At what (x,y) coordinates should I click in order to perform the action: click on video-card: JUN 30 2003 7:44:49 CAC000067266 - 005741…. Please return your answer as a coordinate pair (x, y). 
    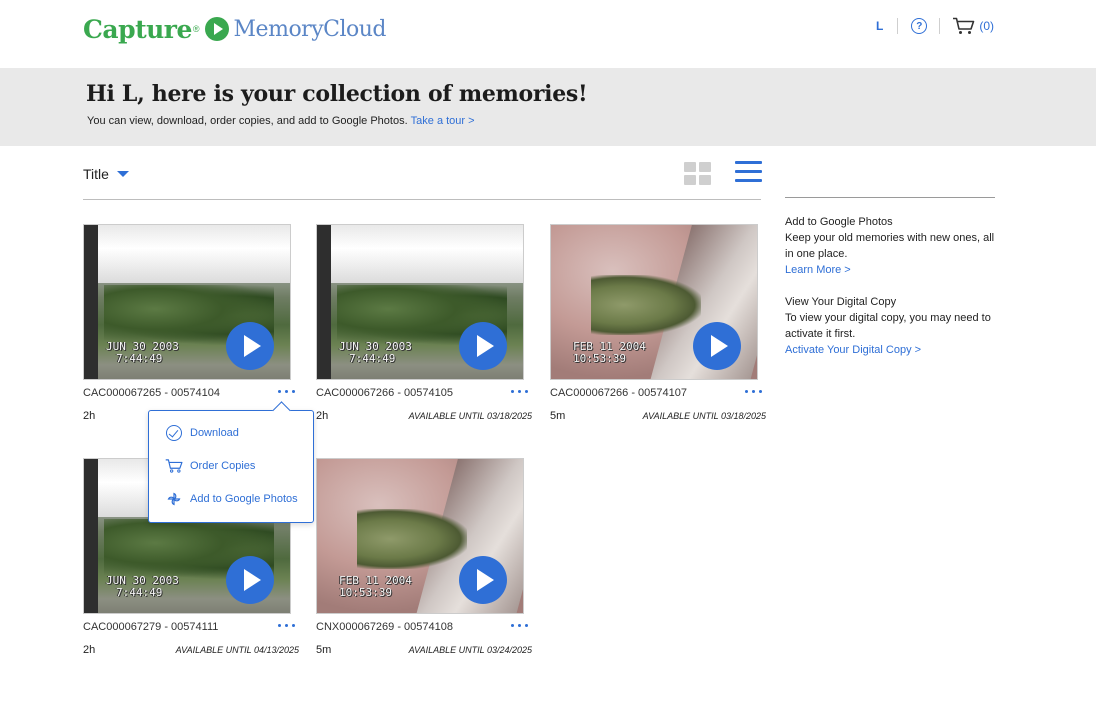
    Looking at the image, I should click on (424, 325).